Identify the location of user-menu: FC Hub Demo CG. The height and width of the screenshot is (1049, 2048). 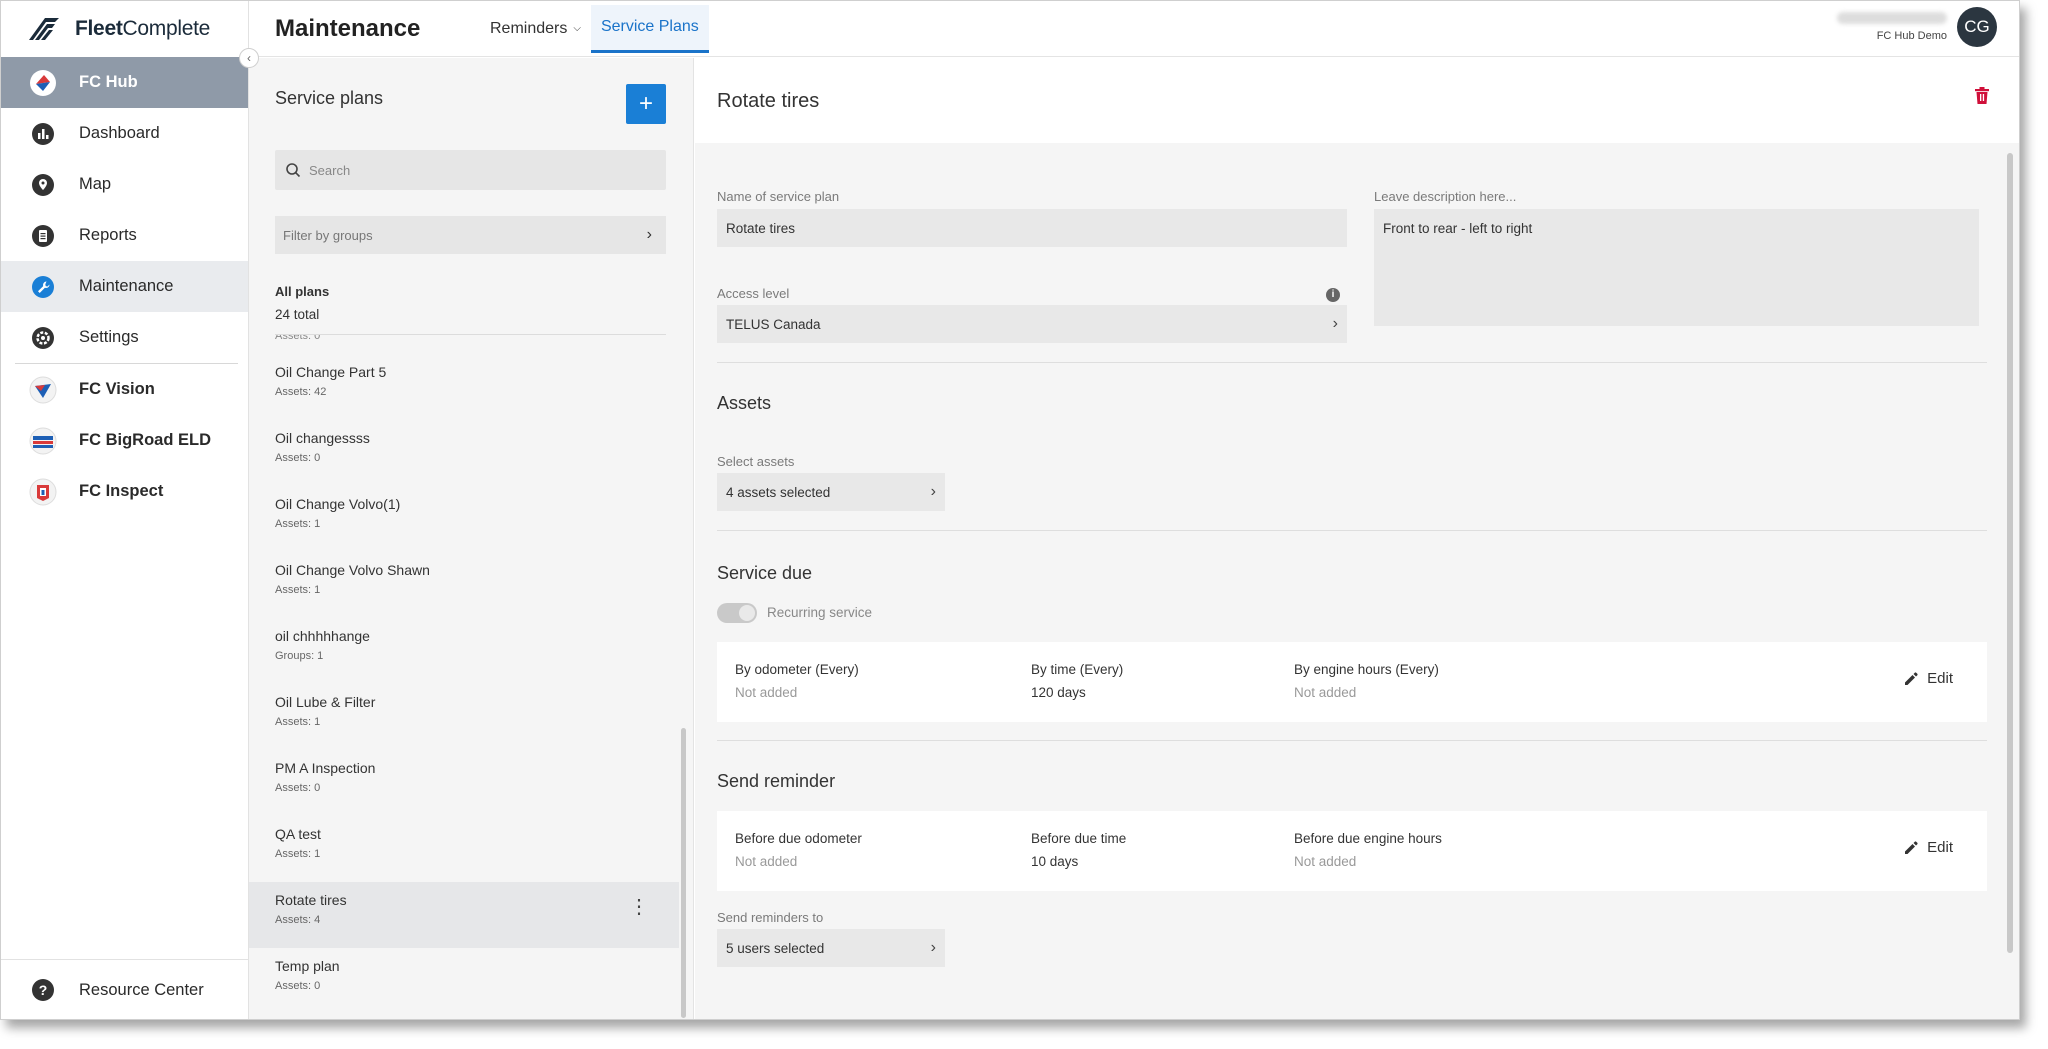
(1917, 27).